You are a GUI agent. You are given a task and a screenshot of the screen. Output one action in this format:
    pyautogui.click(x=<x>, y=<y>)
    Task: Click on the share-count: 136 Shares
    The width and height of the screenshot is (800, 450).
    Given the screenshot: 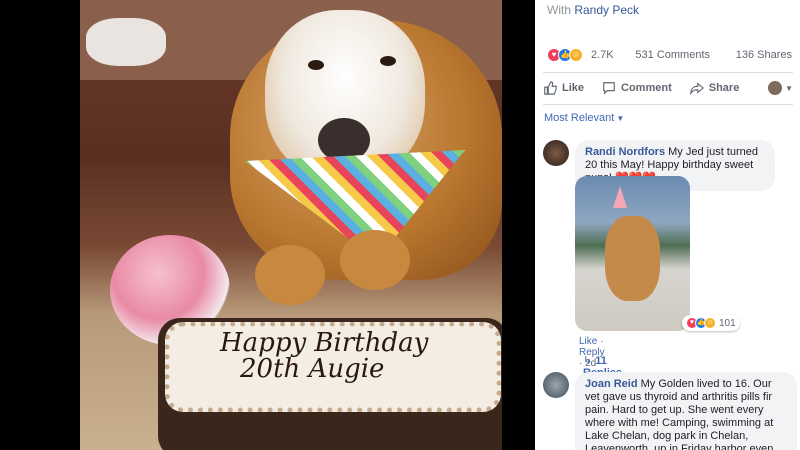 What is the action you would take?
    pyautogui.click(x=764, y=55)
    